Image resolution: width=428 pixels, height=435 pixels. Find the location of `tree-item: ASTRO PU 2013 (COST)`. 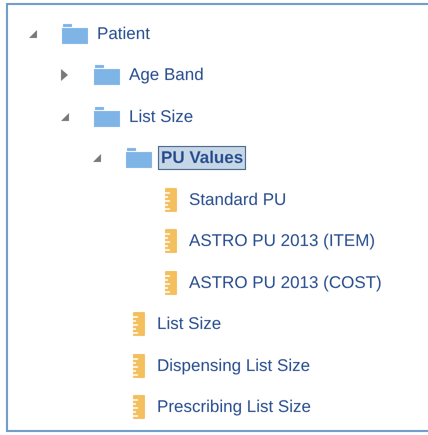

tree-item: ASTRO PU 2013 (COST) is located at coordinates (285, 282).